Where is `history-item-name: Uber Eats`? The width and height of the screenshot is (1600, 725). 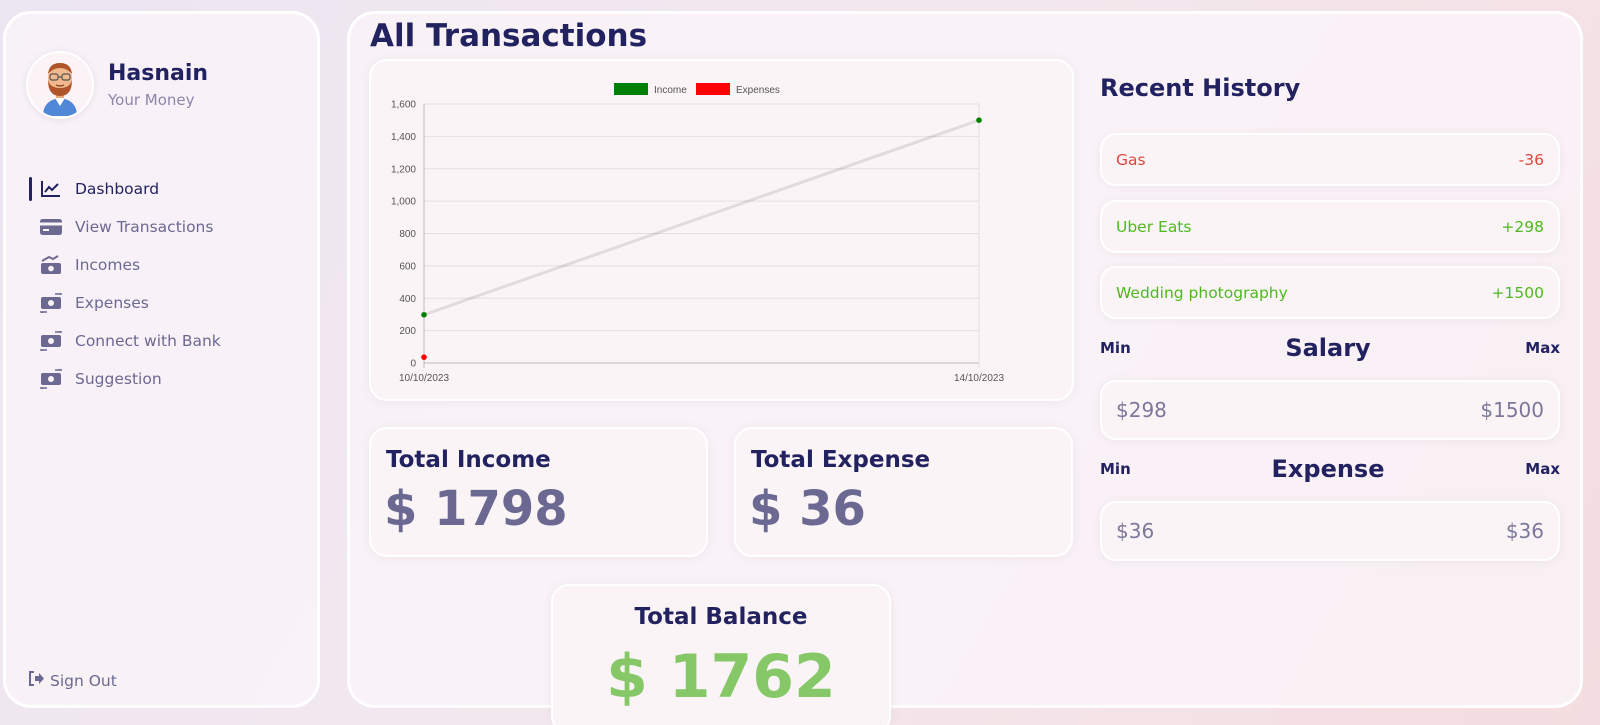 history-item-name: Uber Eats is located at coordinates (1154, 226).